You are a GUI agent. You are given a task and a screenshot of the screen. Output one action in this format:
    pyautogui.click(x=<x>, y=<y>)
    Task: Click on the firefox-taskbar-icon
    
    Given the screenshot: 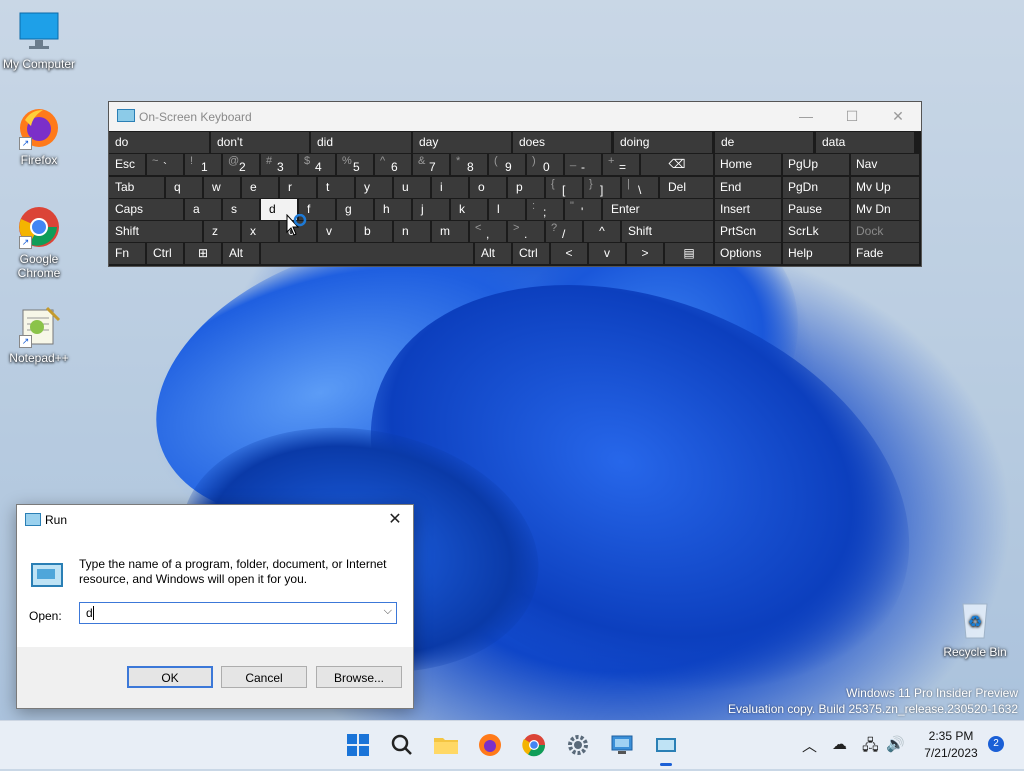 What is the action you would take?
    pyautogui.click(x=490, y=745)
    